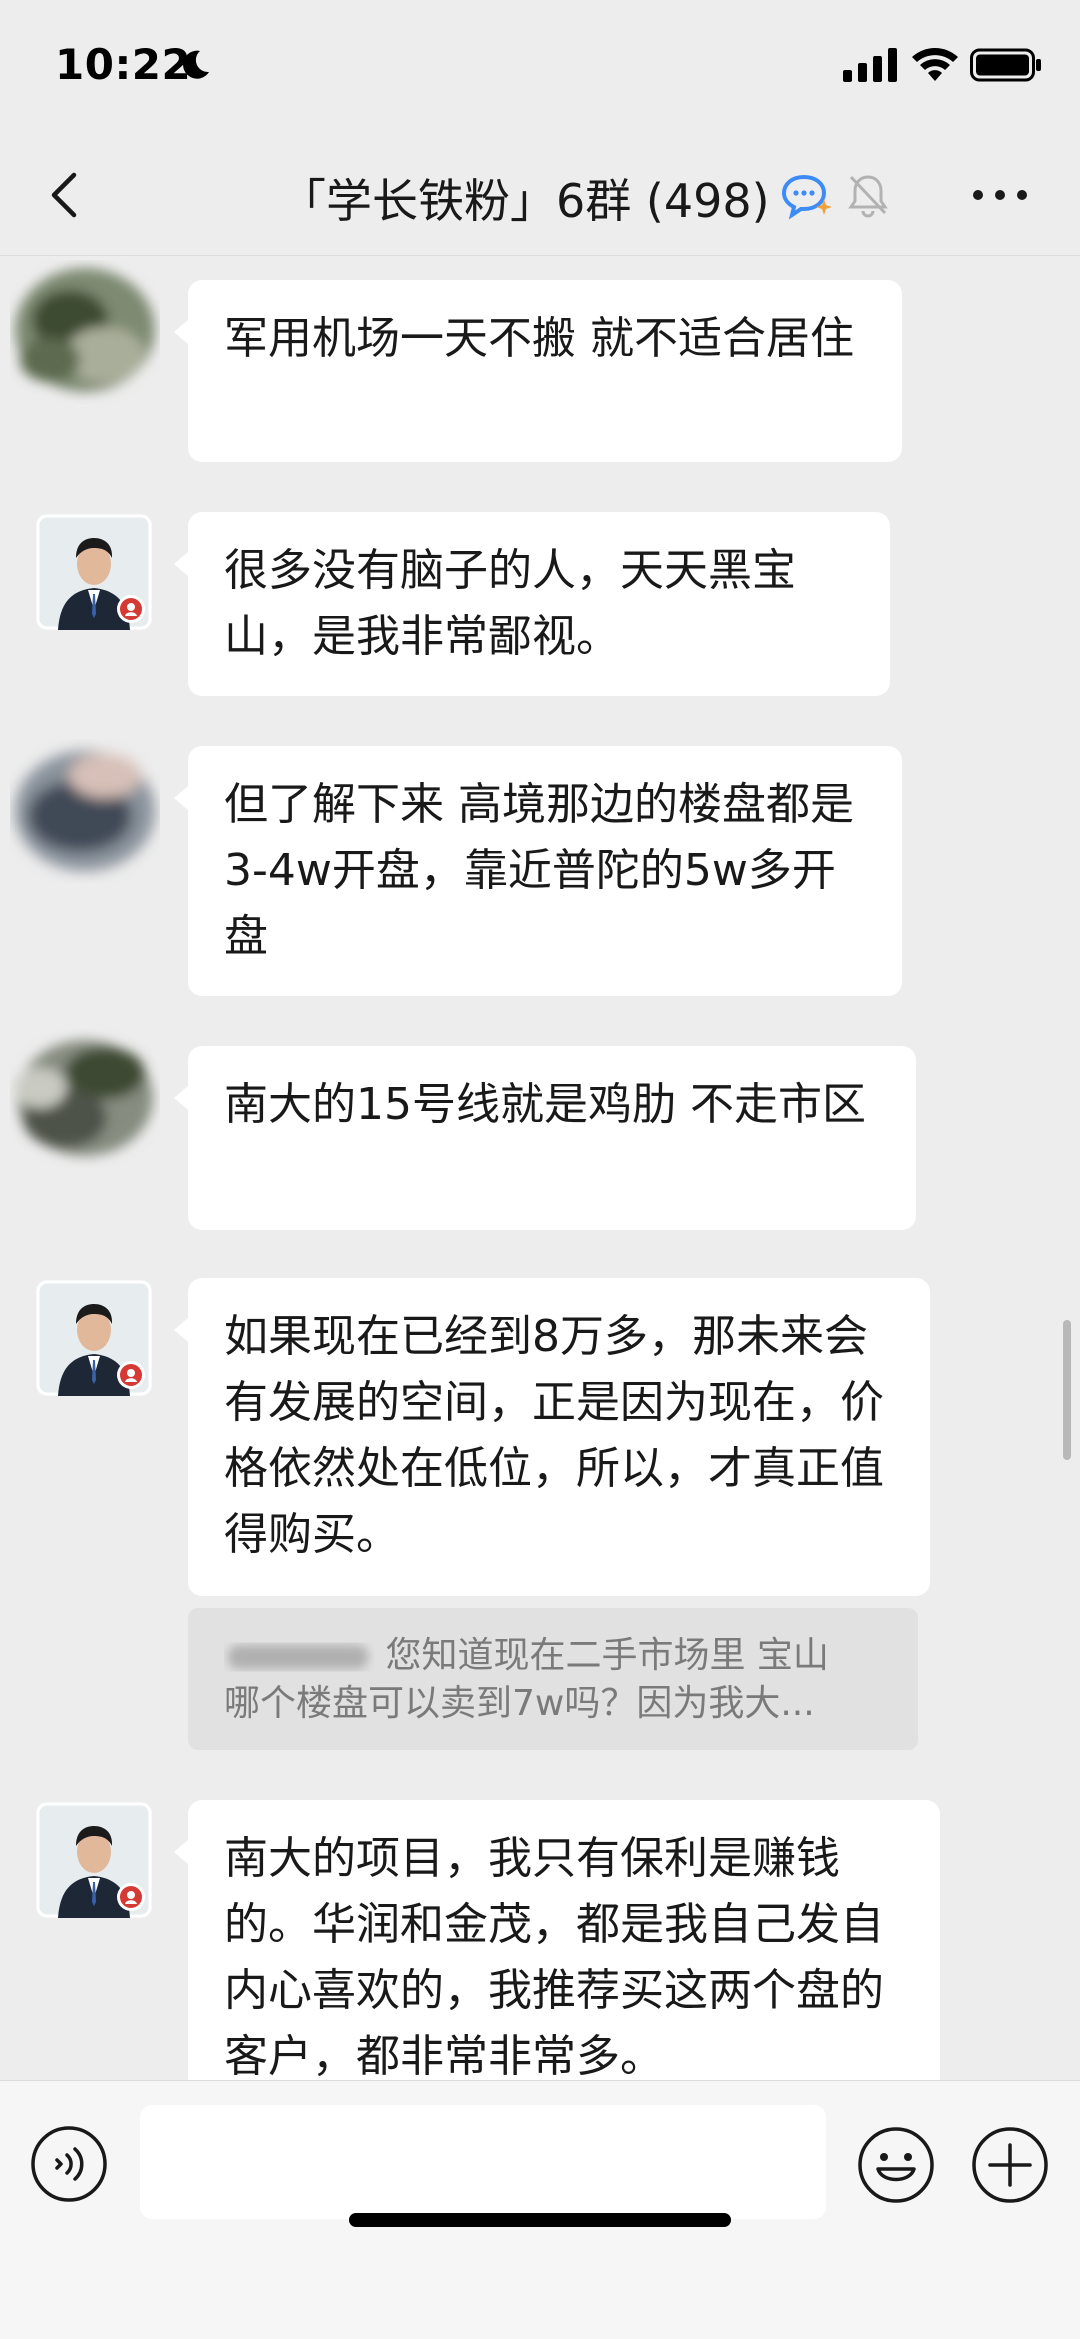 This screenshot has width=1080, height=2339. I want to click on message-text: 军用机场一天不搬 就不适合居住, so click(539, 338).